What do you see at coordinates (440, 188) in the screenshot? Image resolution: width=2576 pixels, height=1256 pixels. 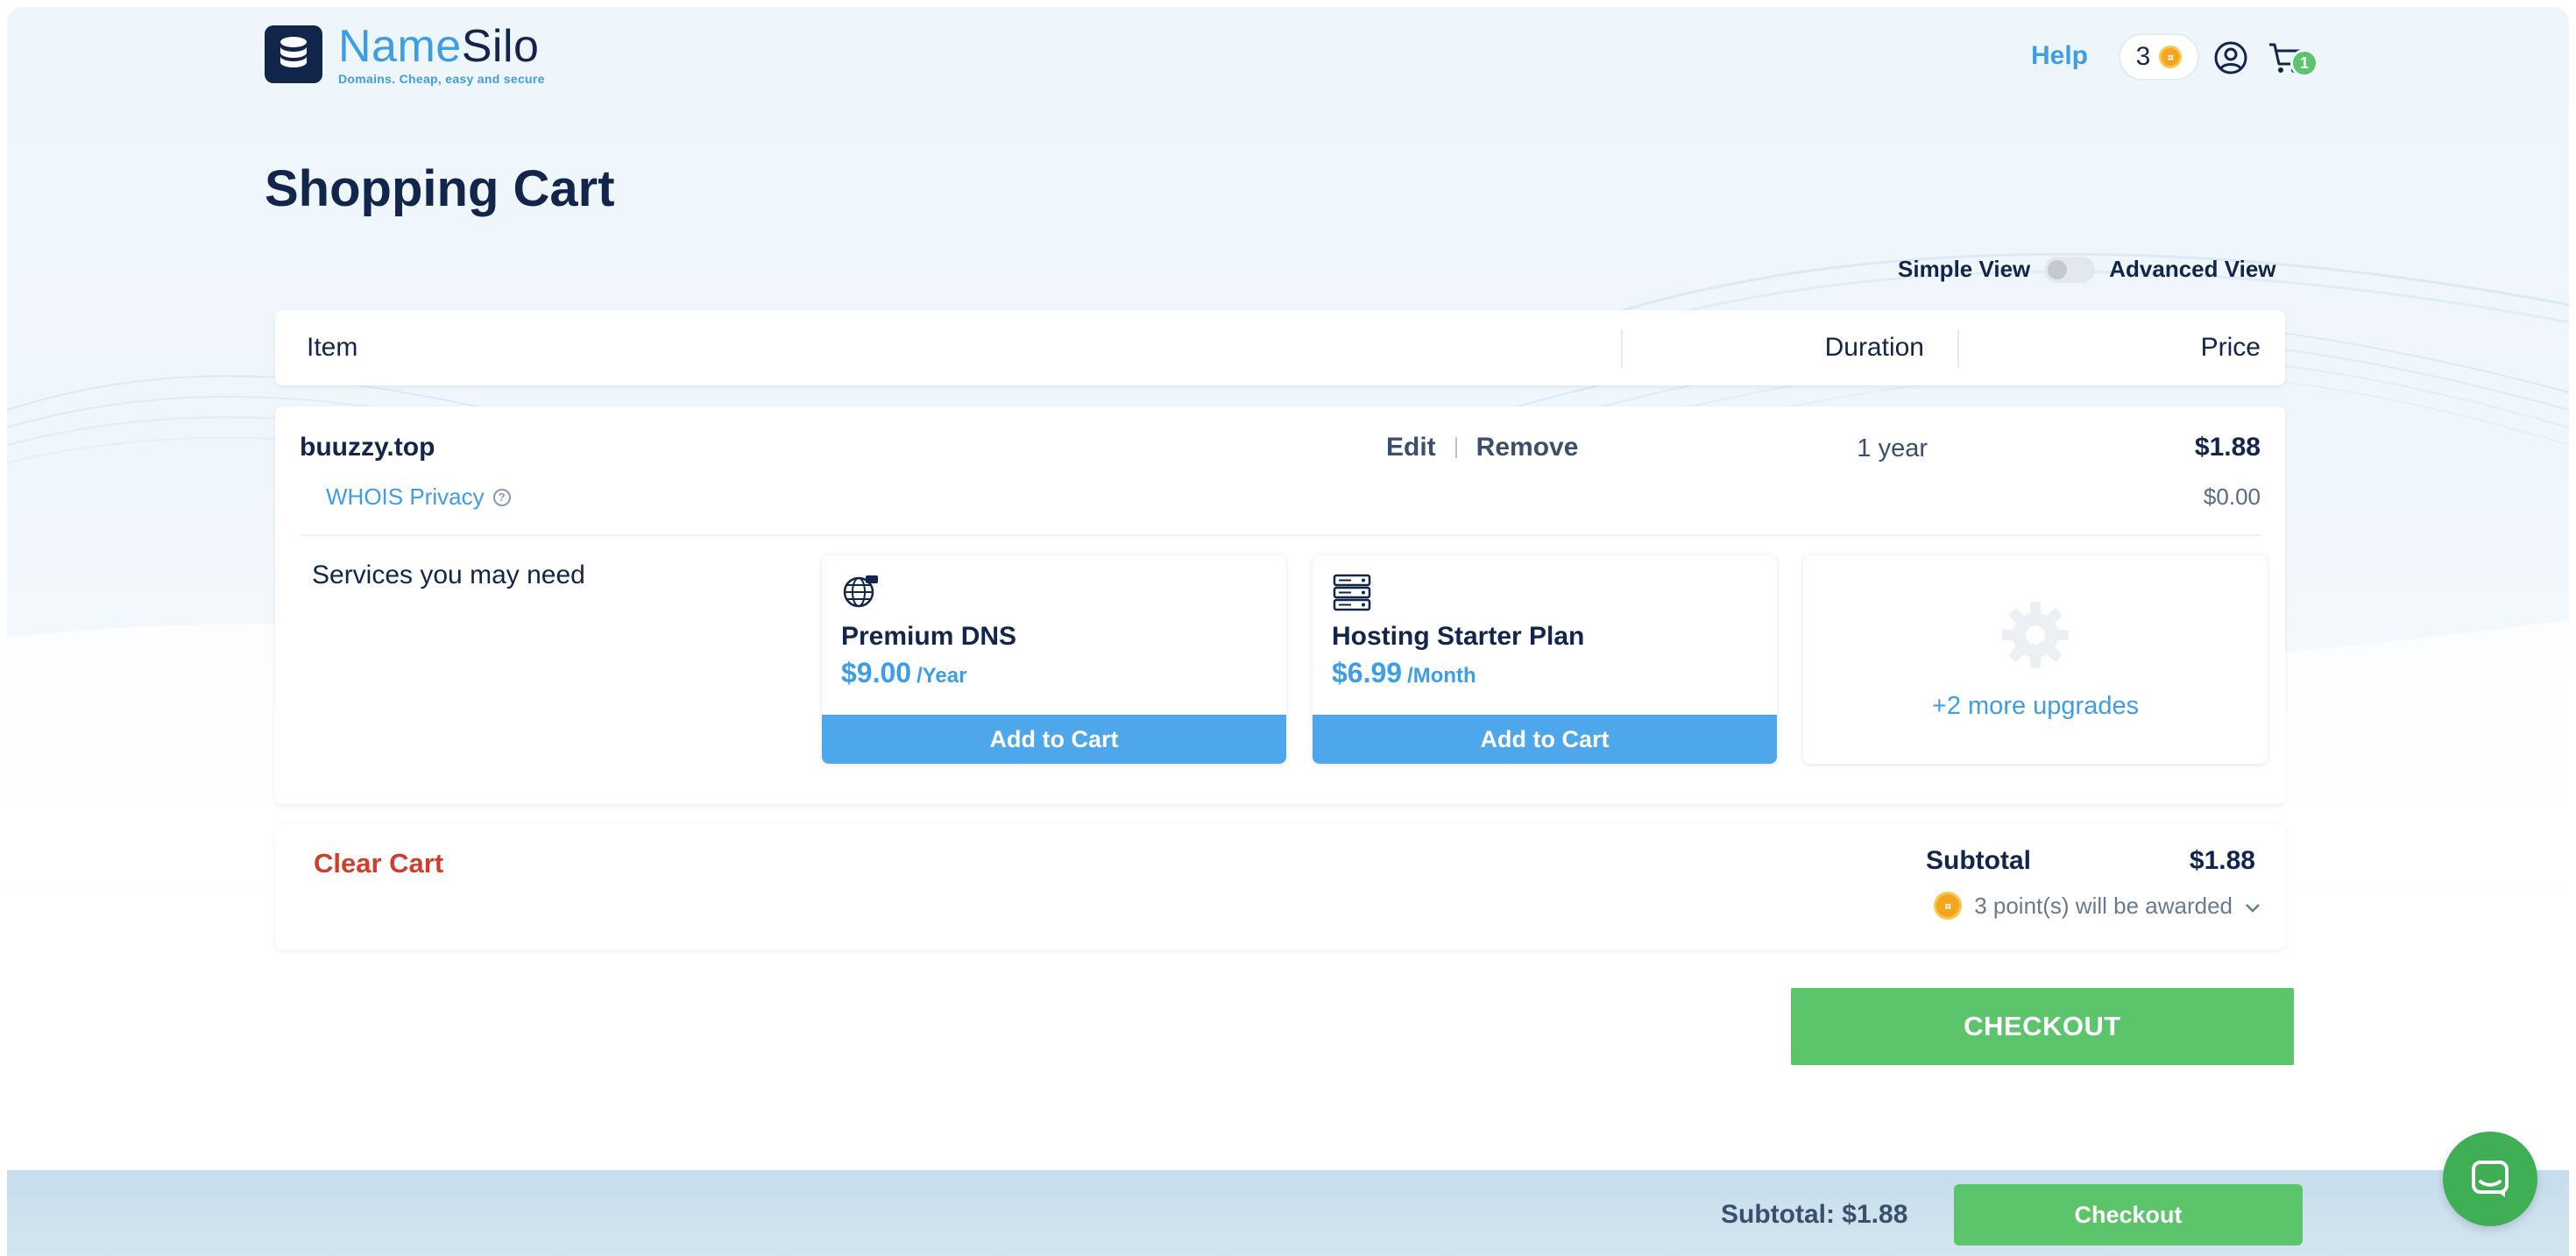 I see `page-title: Shopping Cart` at bounding box center [440, 188].